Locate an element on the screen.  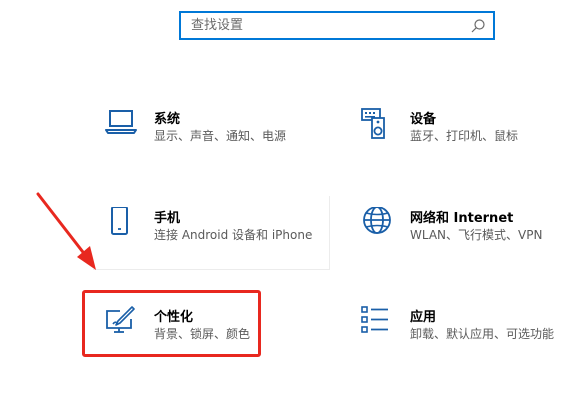
search-input is located at coordinates (326, 25).